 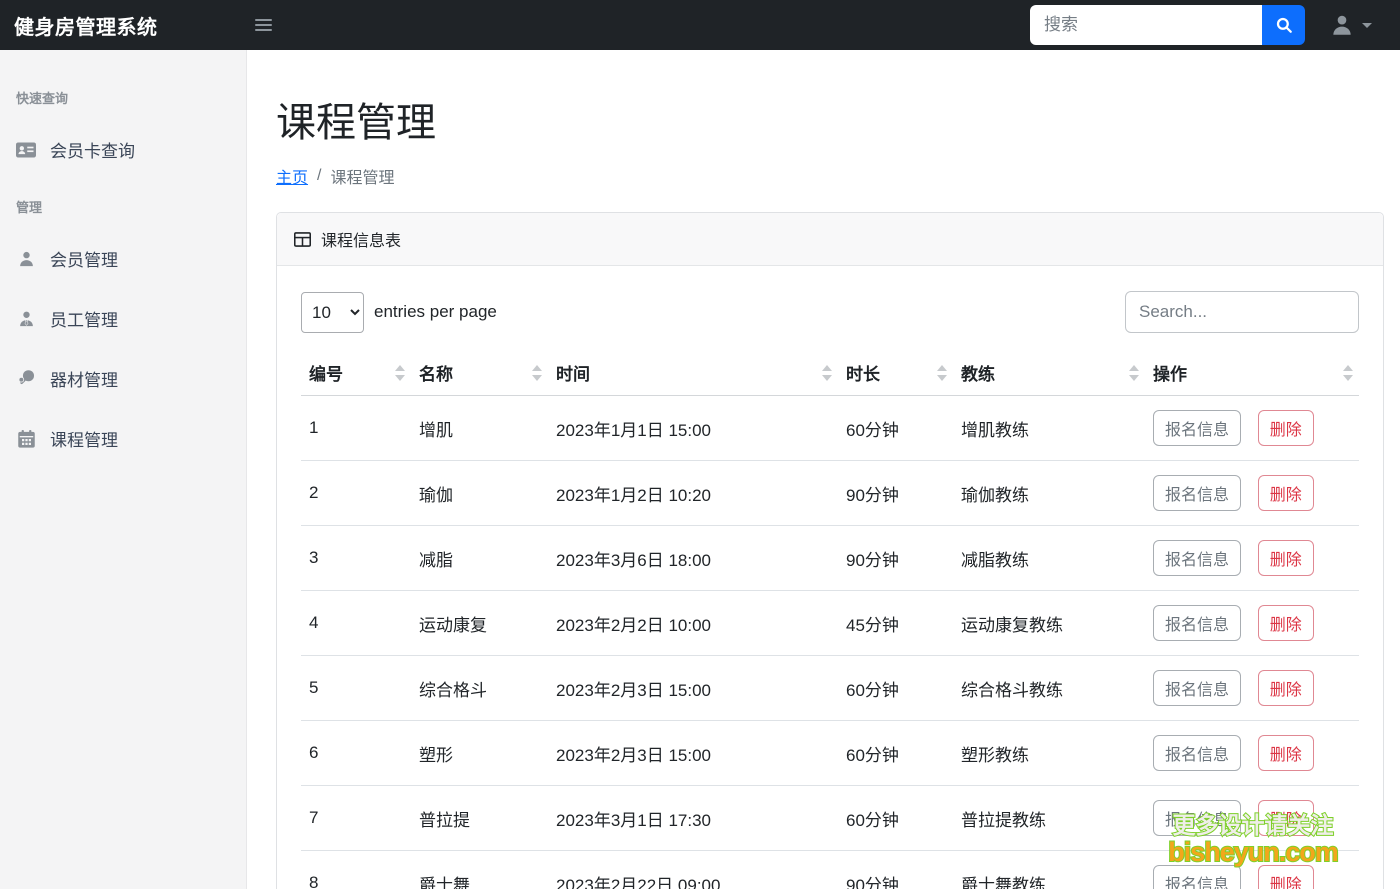 What do you see at coordinates (1146, 25) in the screenshot?
I see `navbar-search-input` at bounding box center [1146, 25].